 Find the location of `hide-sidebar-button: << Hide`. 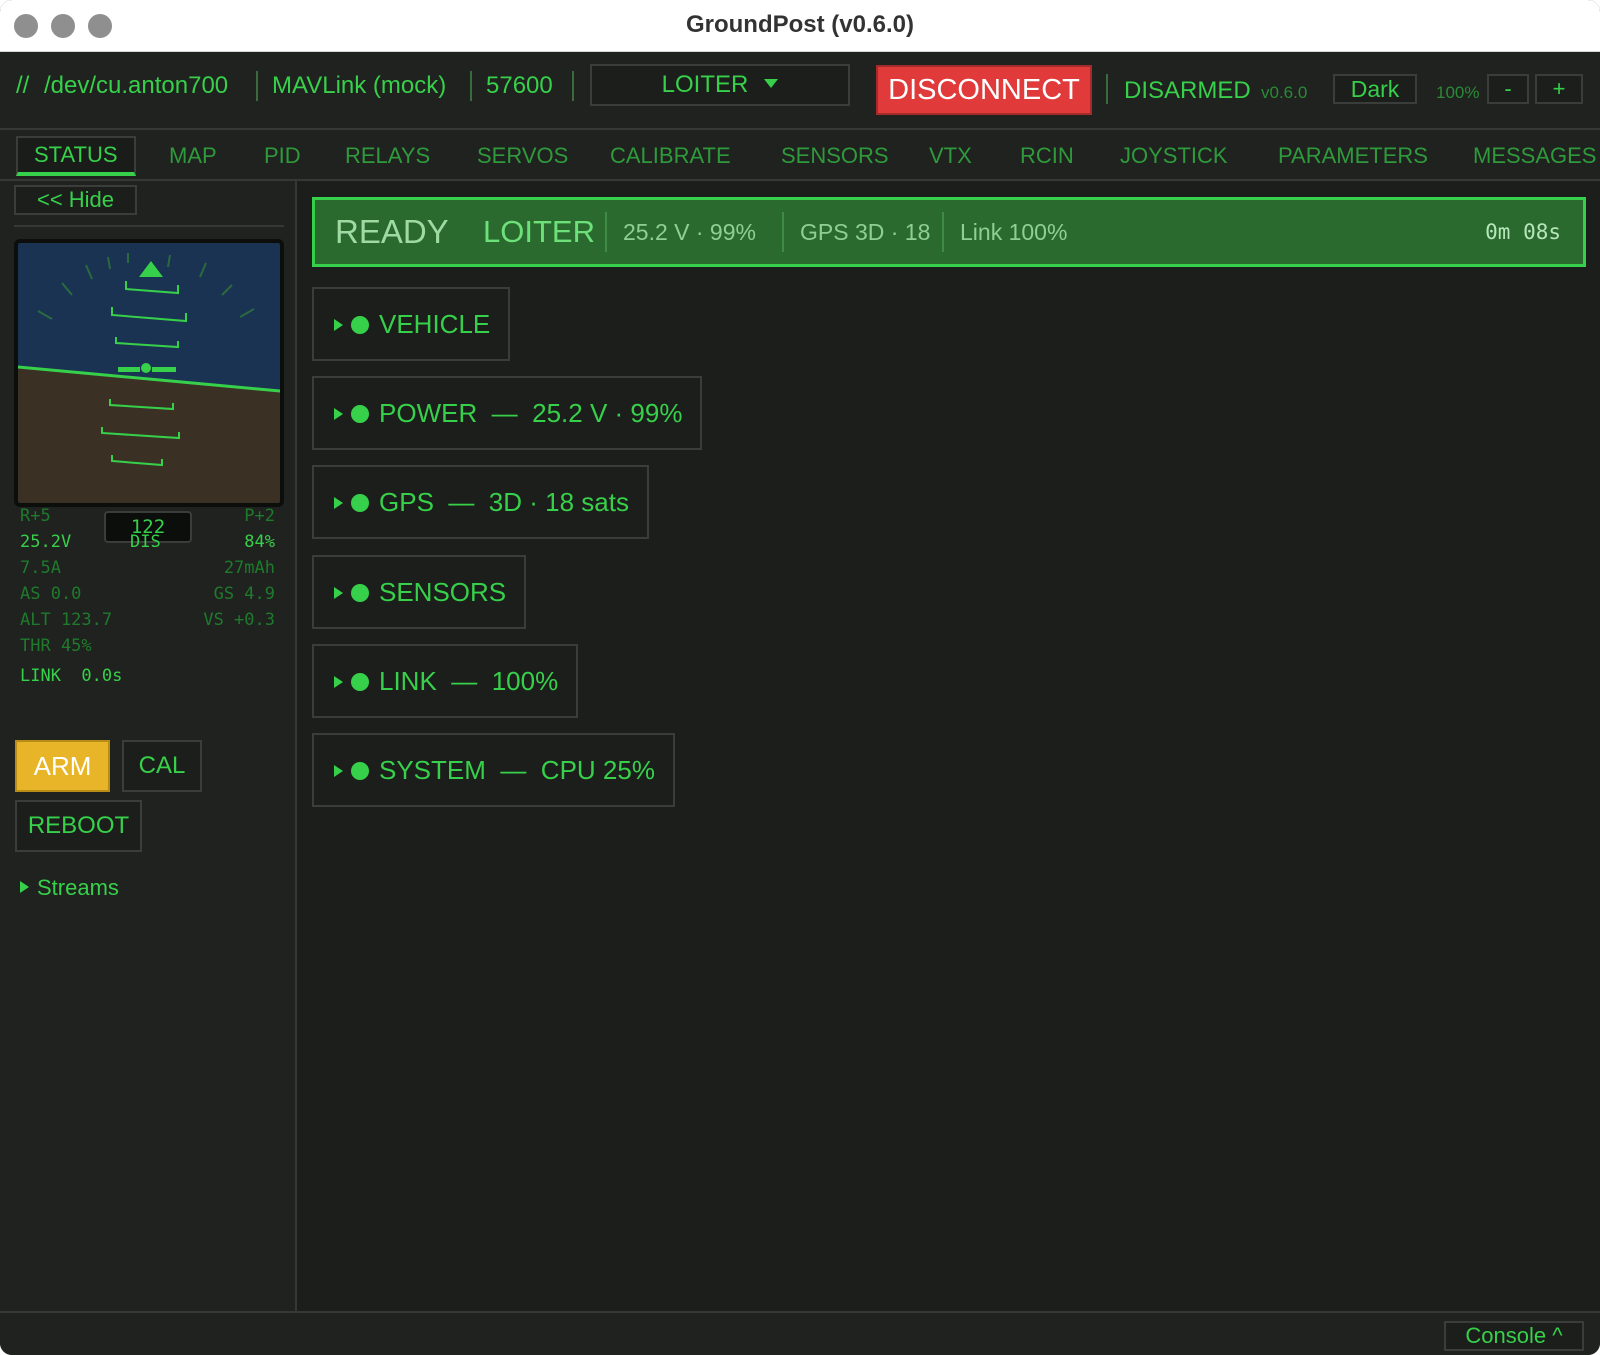

hide-sidebar-button: << Hide is located at coordinates (75, 200).